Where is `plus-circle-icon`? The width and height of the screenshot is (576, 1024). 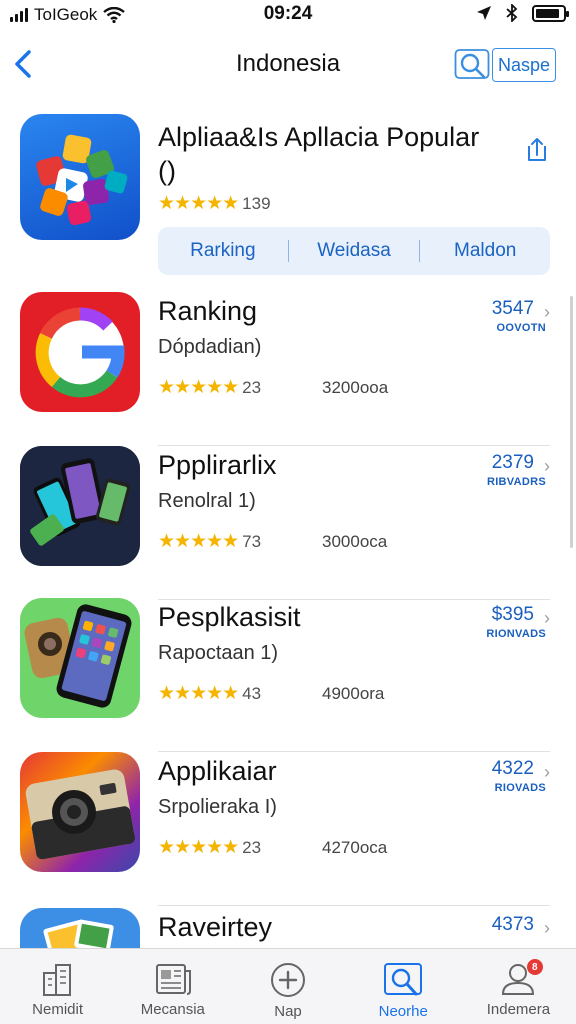 plus-circle-icon is located at coordinates (288, 980).